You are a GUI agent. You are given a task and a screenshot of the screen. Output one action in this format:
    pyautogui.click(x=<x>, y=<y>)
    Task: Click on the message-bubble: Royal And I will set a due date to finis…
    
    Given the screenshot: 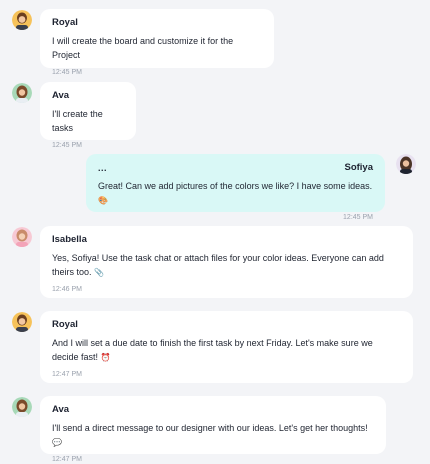 What is the action you would take?
    pyautogui.click(x=226, y=347)
    